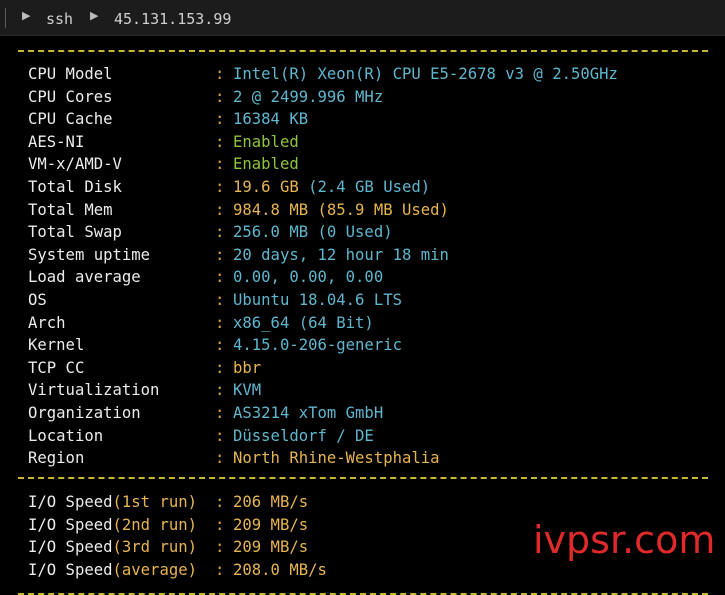  I want to click on info-label: Arch, so click(47, 322).